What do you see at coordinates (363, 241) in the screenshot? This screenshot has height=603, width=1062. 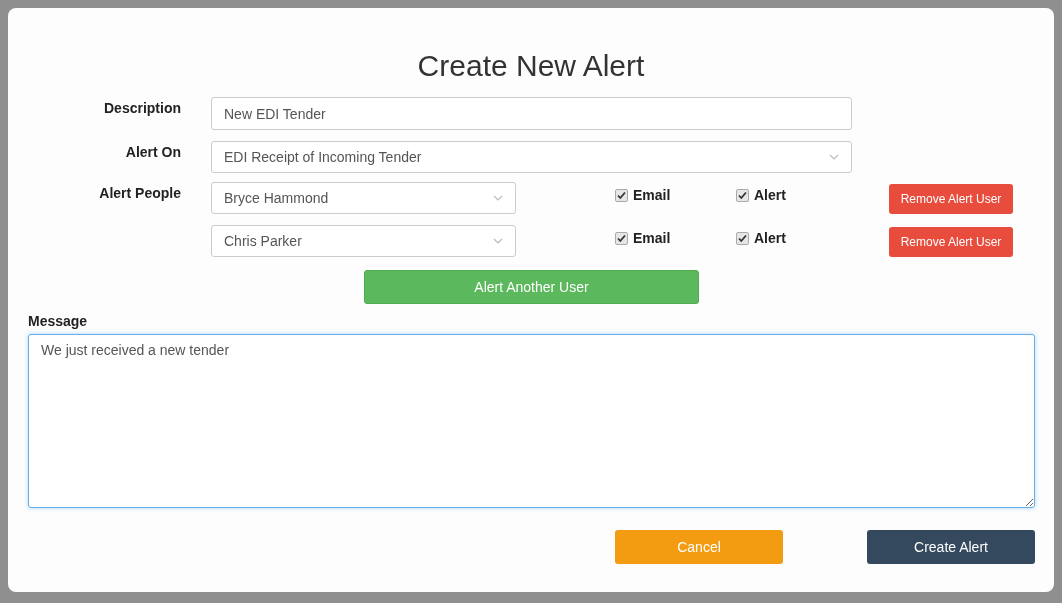 I see `person-dropdown: Chris Parker` at bounding box center [363, 241].